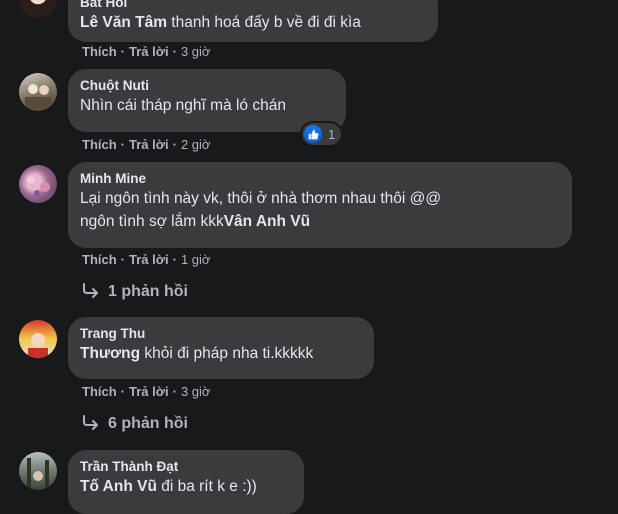  I want to click on replies-count: 1 phản hồi, so click(148, 291).